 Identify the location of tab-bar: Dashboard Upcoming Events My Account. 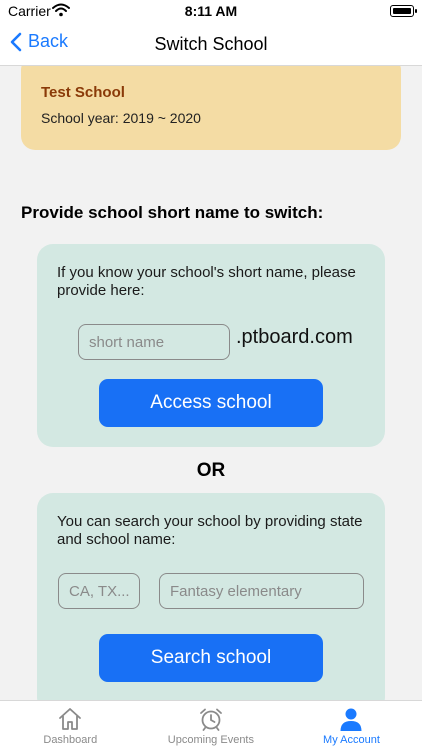
(211, 725).